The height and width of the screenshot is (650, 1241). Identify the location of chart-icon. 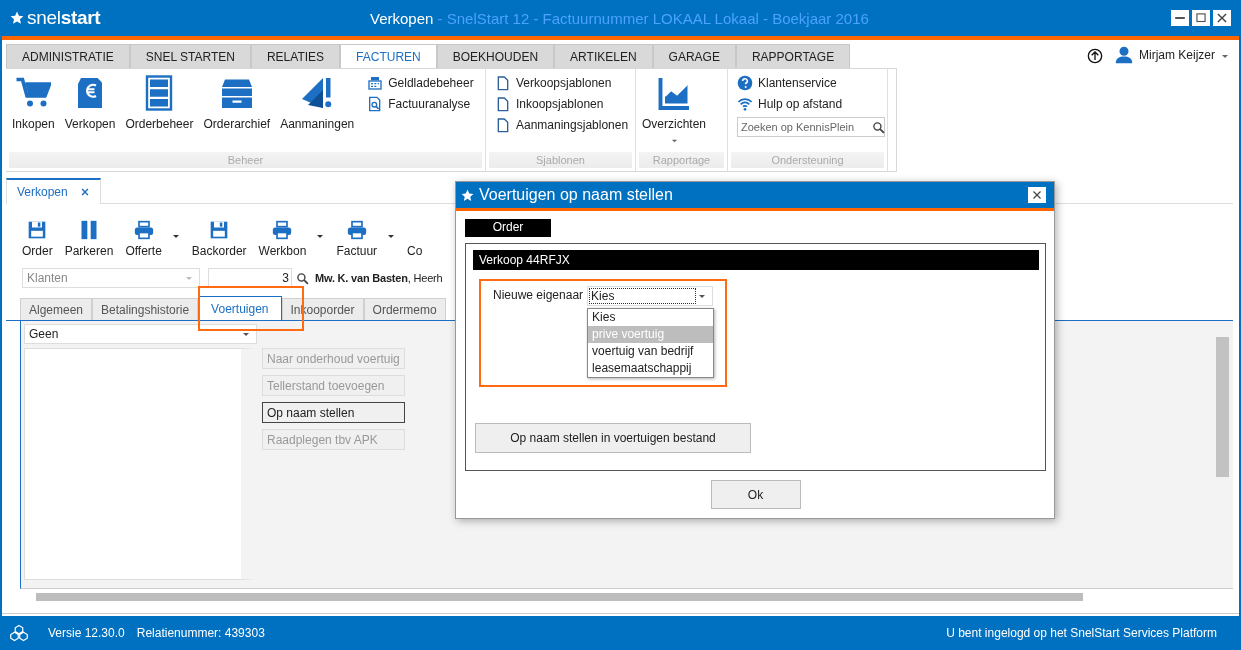
(674, 93).